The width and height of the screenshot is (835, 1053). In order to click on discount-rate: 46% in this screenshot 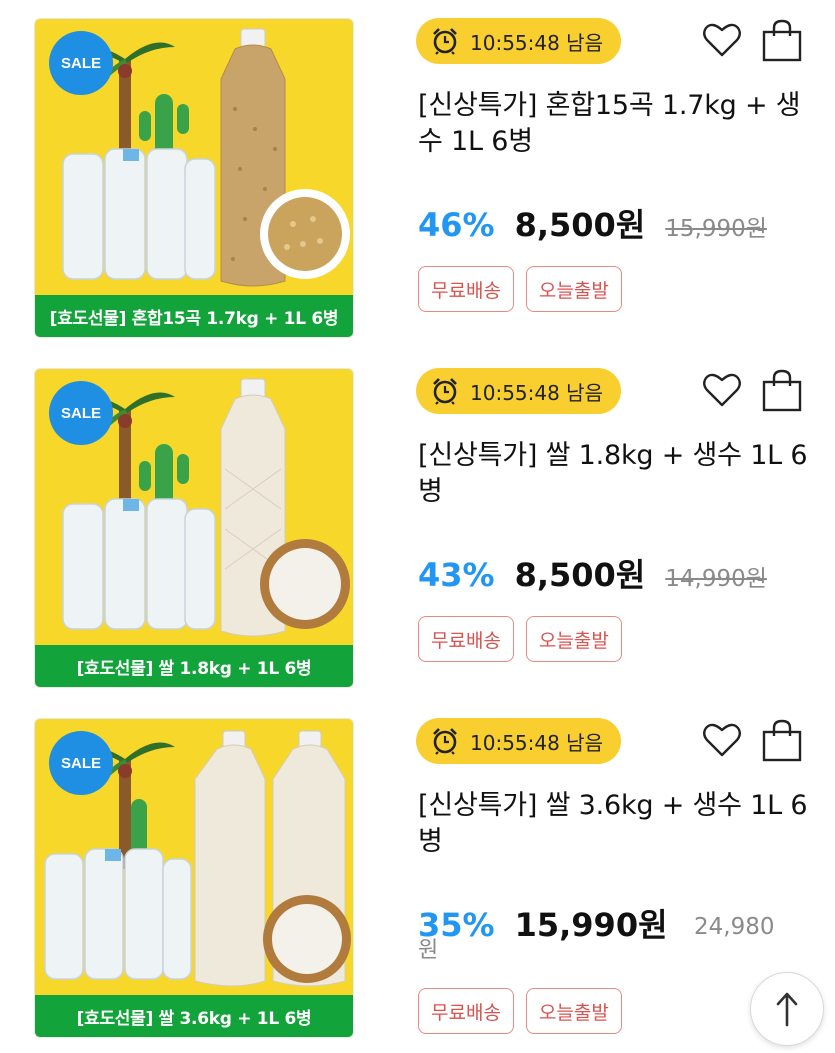, I will do `click(456, 225)`.